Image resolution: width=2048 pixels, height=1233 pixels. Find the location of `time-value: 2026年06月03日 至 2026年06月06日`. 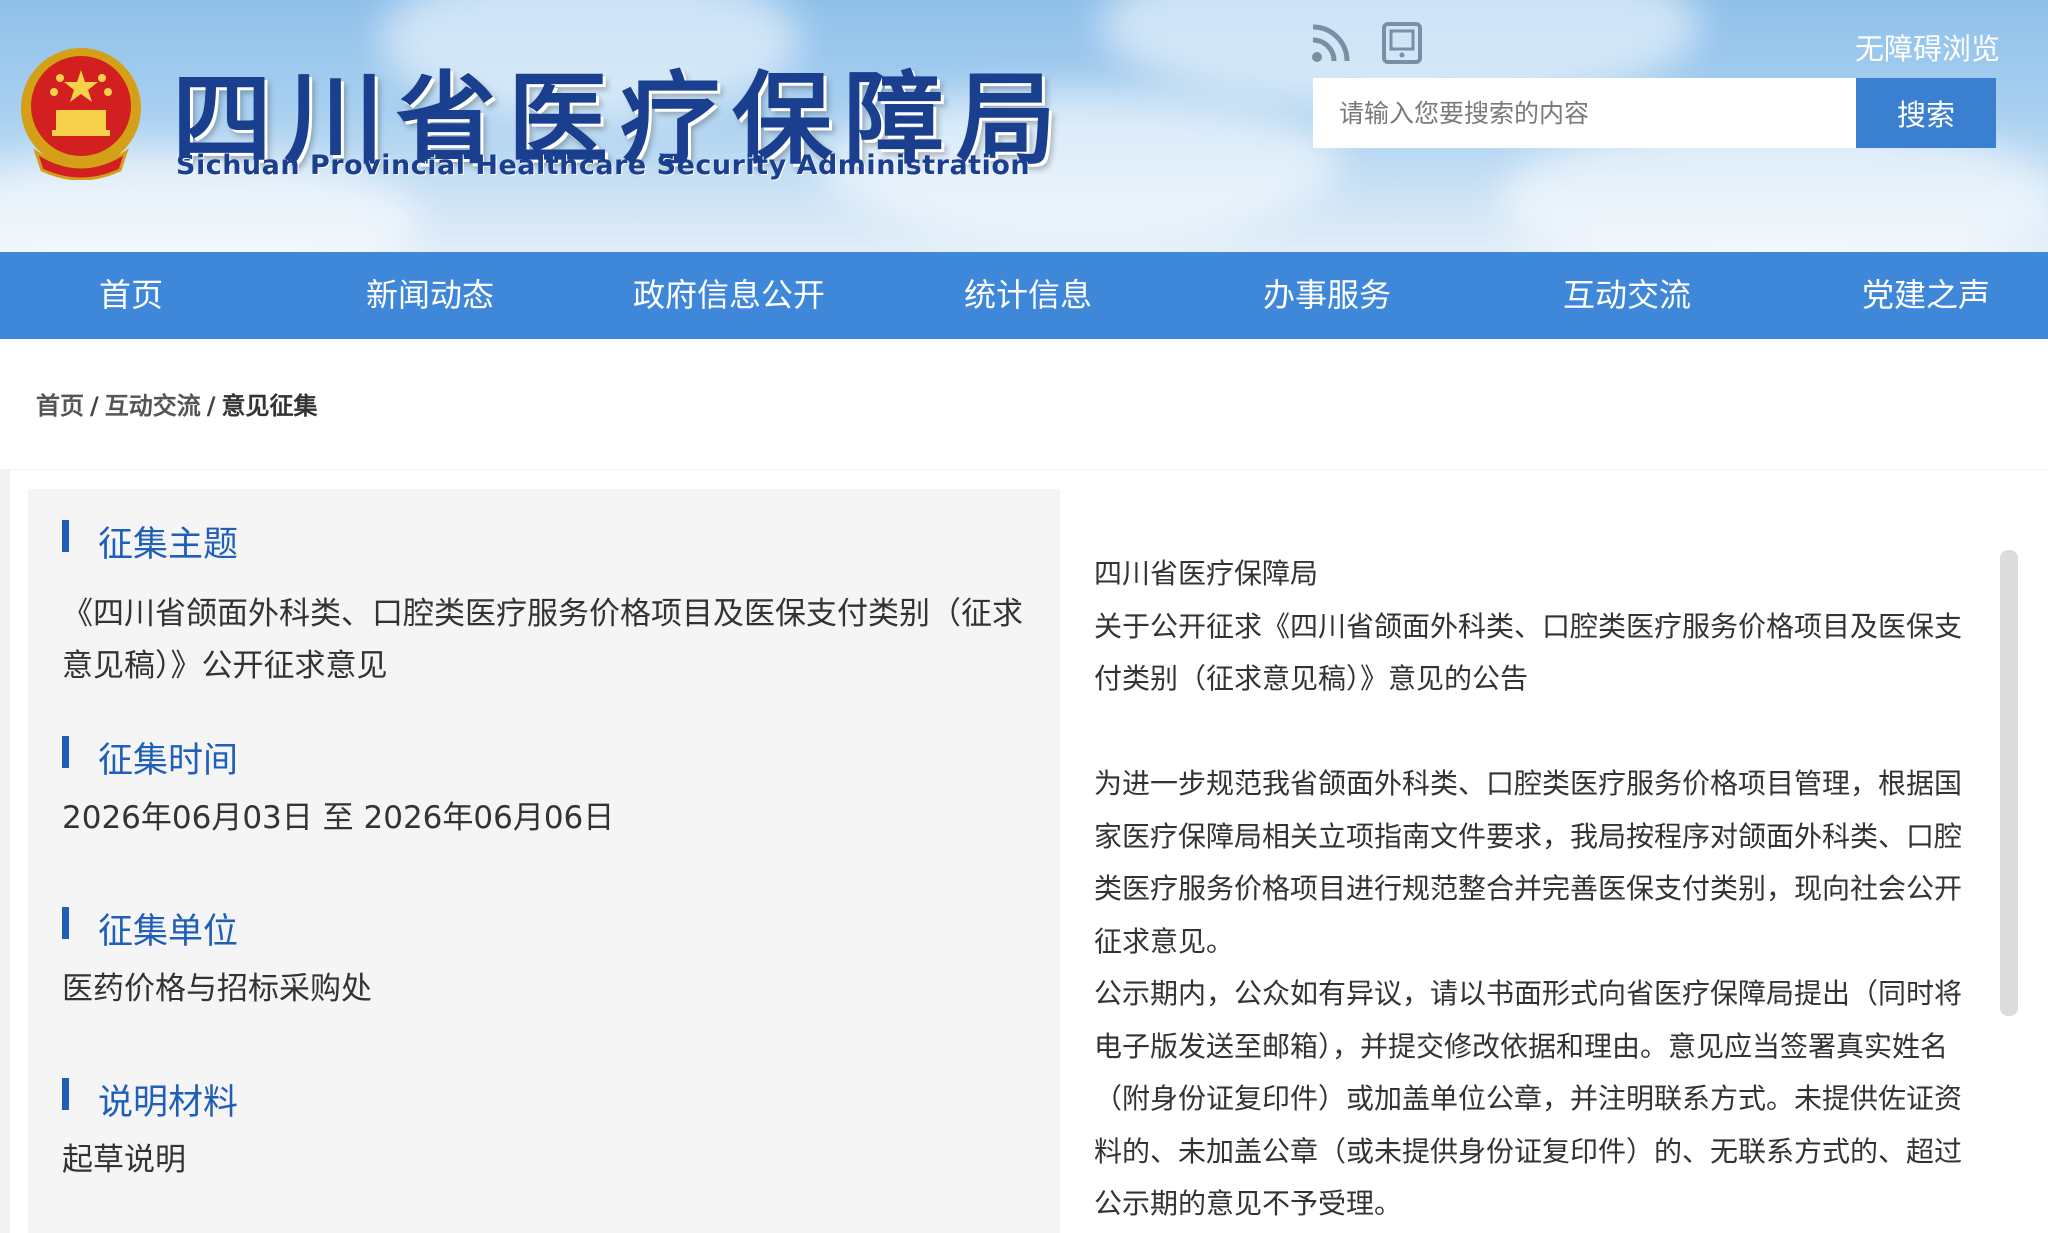

time-value: 2026年06月03日 至 2026年06月06日 is located at coordinates (338, 818).